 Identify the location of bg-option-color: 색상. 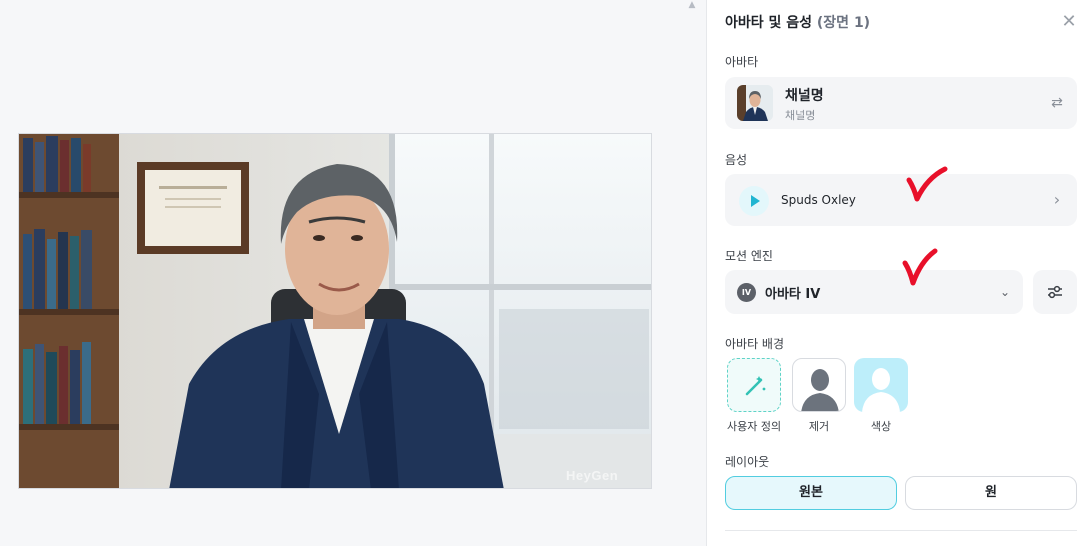
(881, 396).